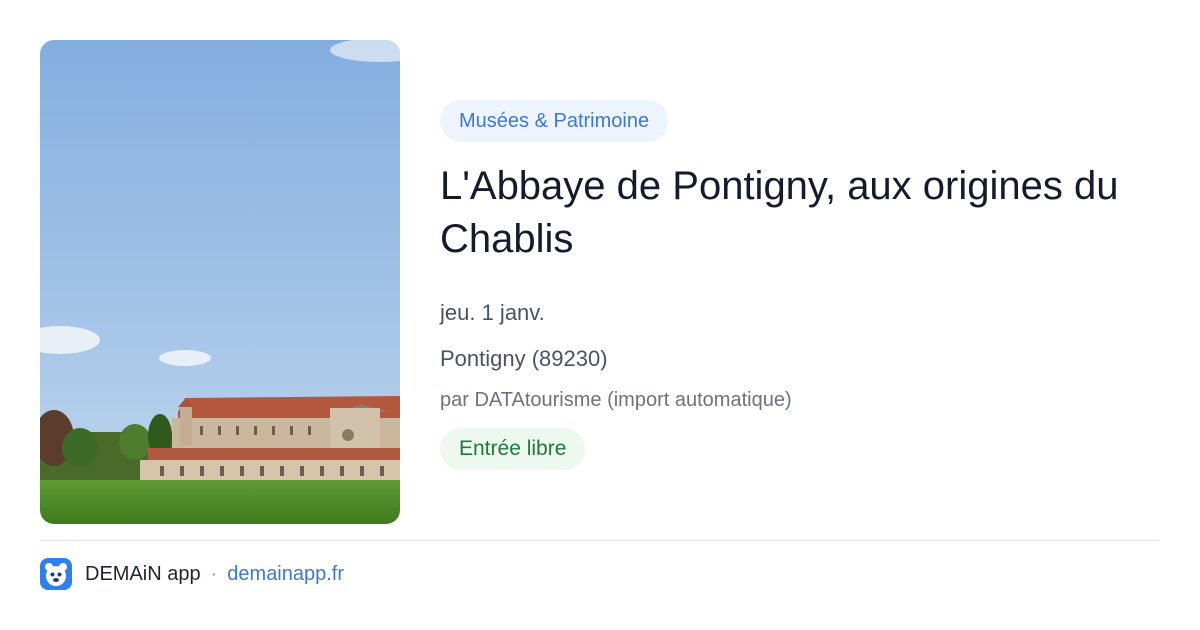  What do you see at coordinates (616, 400) in the screenshot?
I see `event-author: par DATAtourisme (import automatique)` at bounding box center [616, 400].